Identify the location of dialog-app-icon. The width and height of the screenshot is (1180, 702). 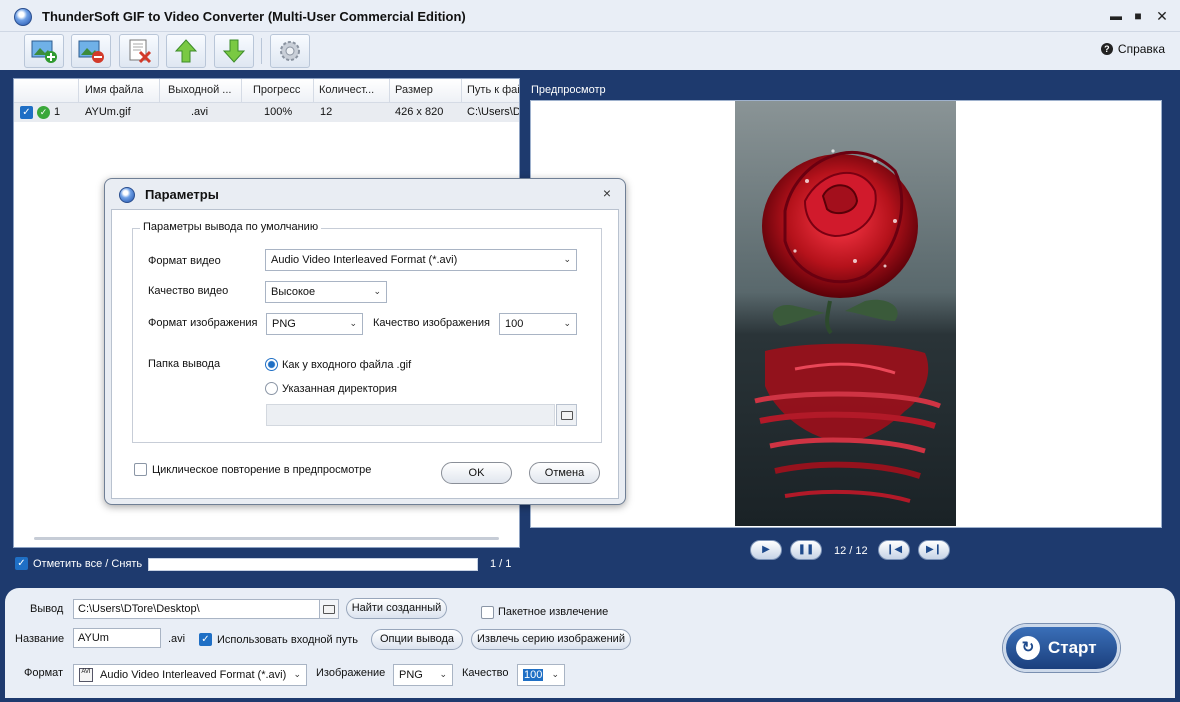
(127, 195).